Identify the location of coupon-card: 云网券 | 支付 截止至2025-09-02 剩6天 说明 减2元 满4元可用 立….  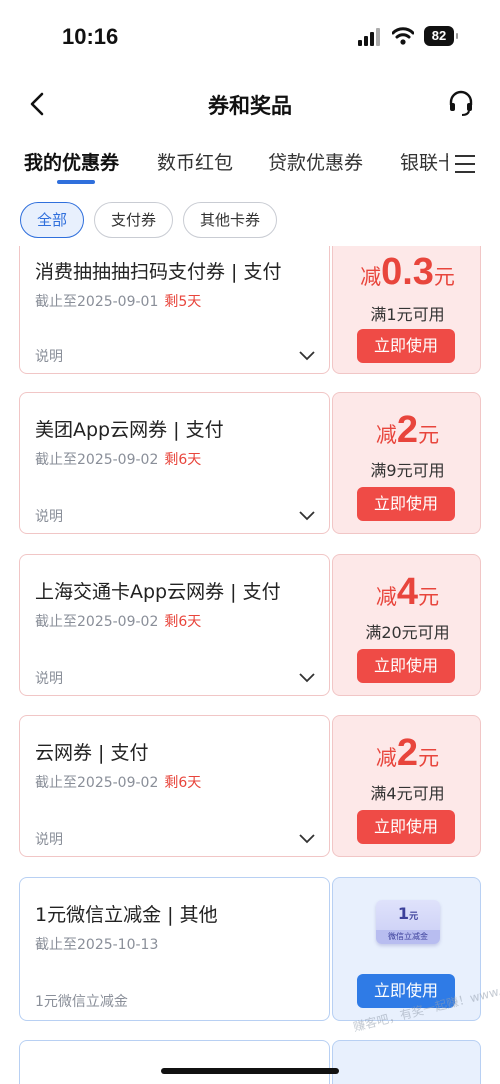
(250, 786).